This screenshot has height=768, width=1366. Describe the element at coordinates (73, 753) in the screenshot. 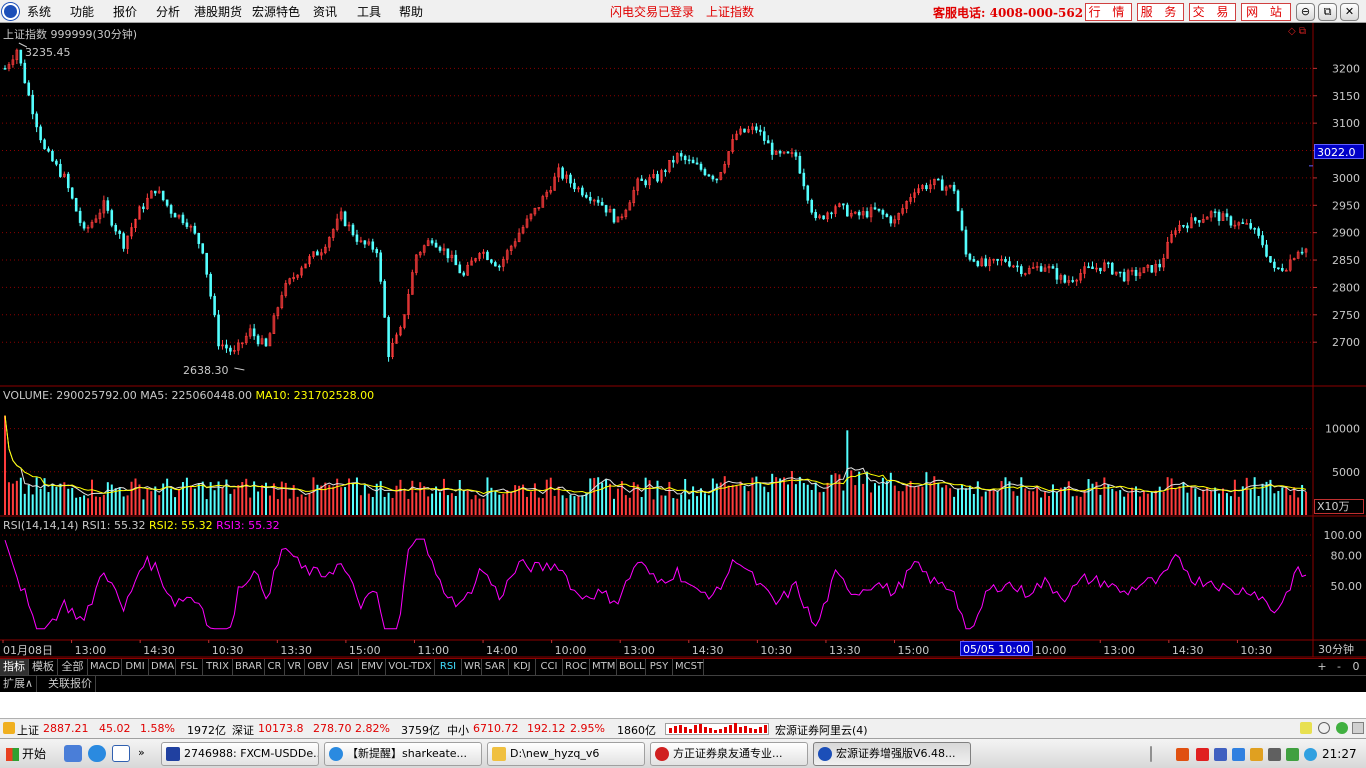

I see `explorer-quick-icon` at that location.